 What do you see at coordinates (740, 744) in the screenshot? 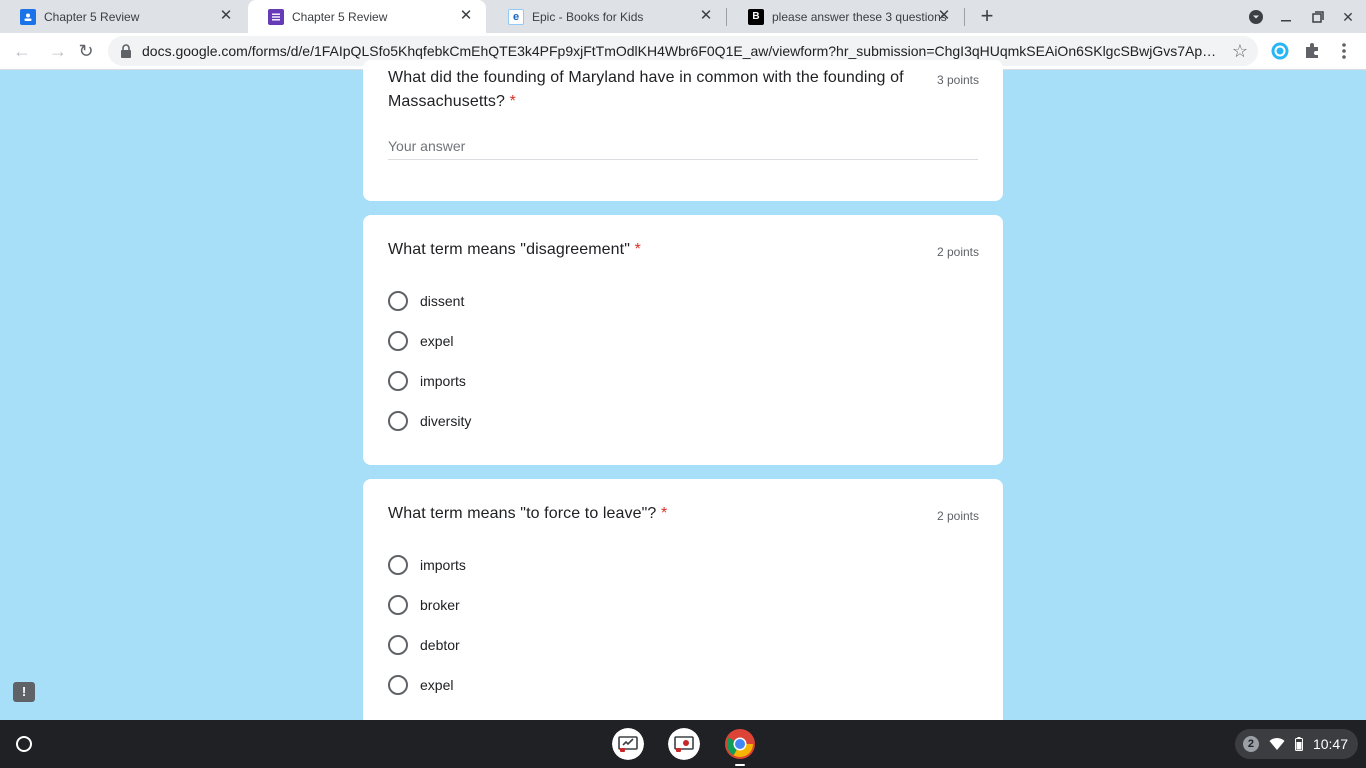
I see `chrome-app-icon` at bounding box center [740, 744].